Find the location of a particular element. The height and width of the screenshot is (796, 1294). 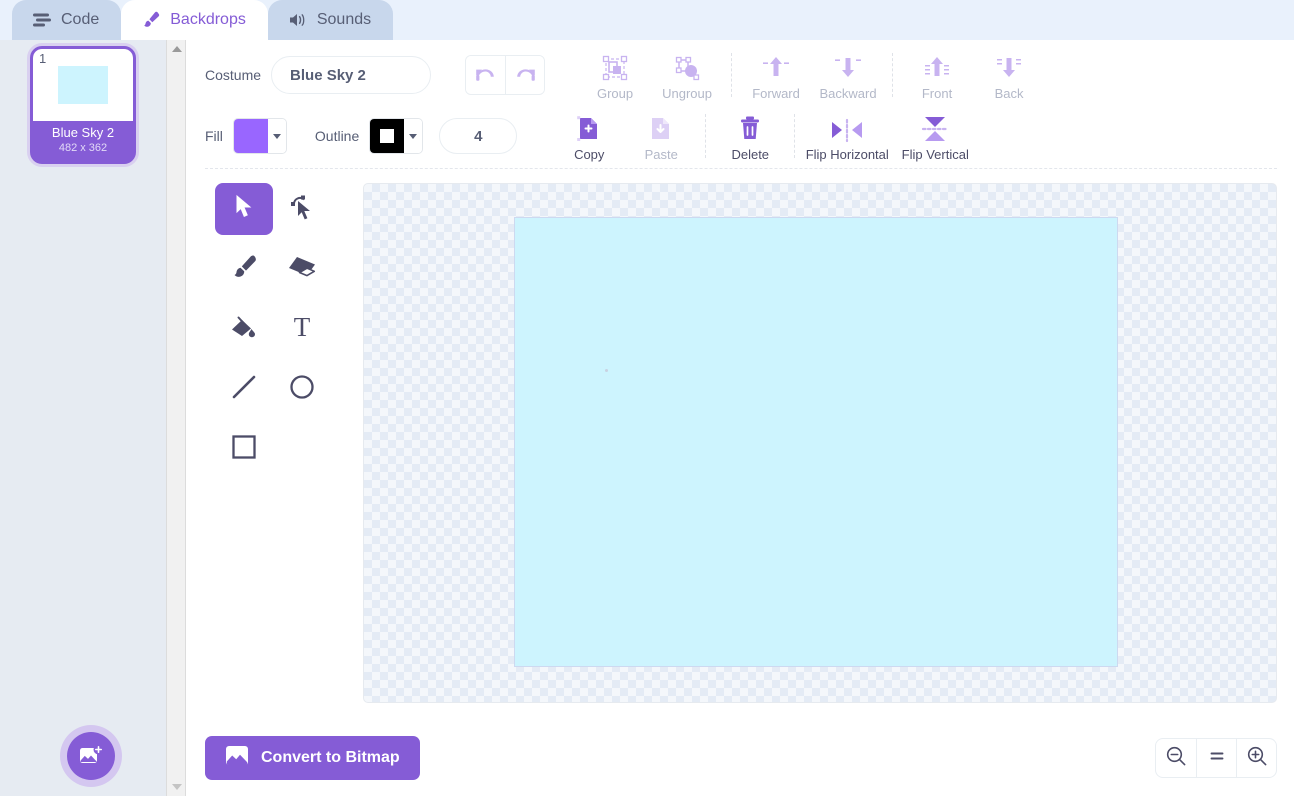

circle-tool is located at coordinates (302, 389).